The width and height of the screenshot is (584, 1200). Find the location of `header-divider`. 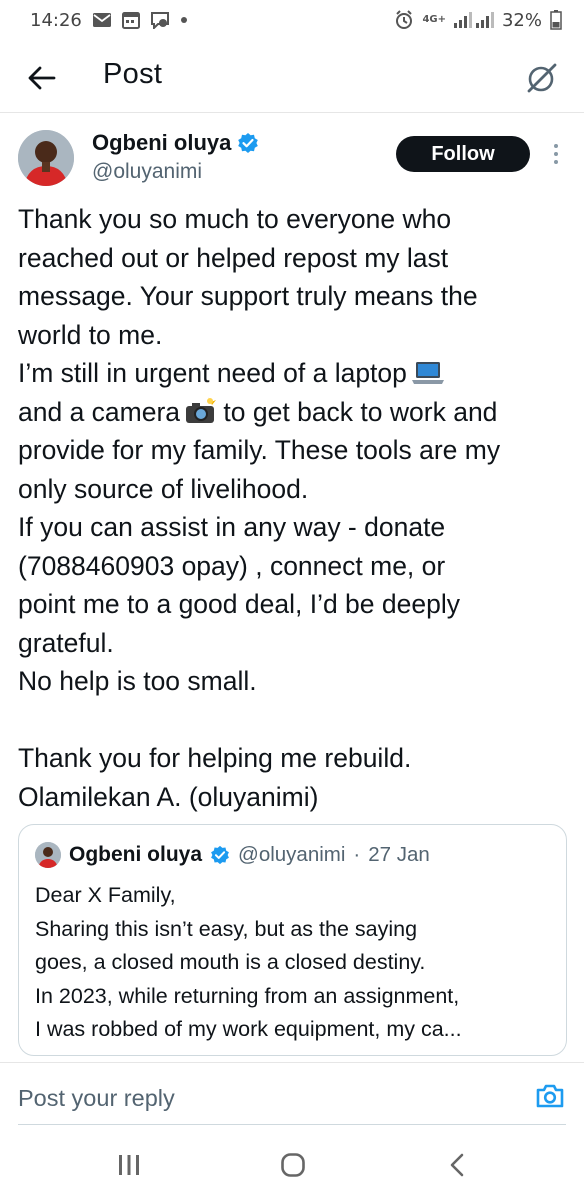

header-divider is located at coordinates (292, 112).